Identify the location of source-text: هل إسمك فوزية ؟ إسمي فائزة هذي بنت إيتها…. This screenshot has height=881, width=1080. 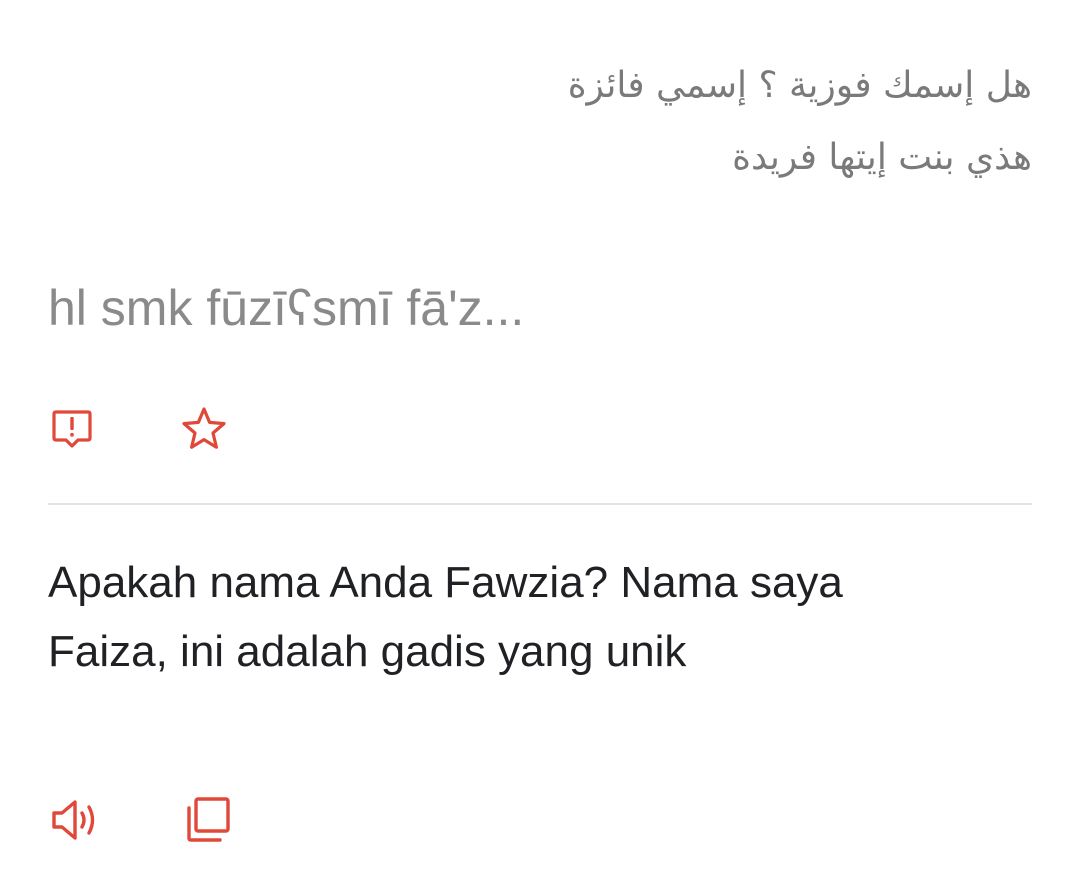
(652, 122).